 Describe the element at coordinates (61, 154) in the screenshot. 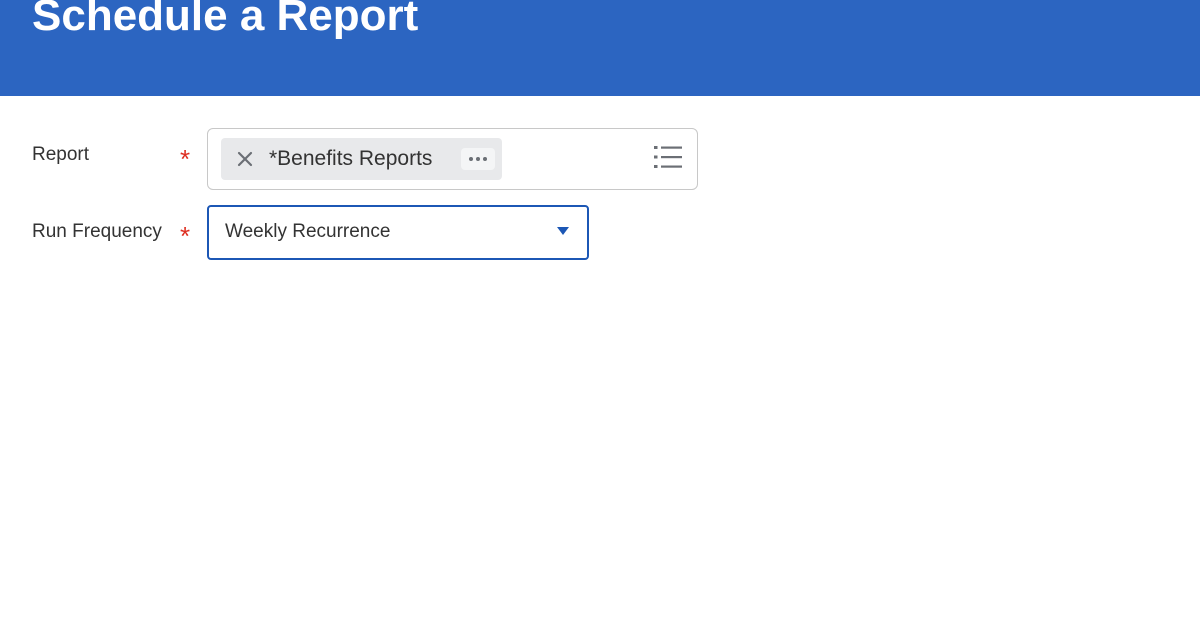

I see `report-label: Report` at that location.